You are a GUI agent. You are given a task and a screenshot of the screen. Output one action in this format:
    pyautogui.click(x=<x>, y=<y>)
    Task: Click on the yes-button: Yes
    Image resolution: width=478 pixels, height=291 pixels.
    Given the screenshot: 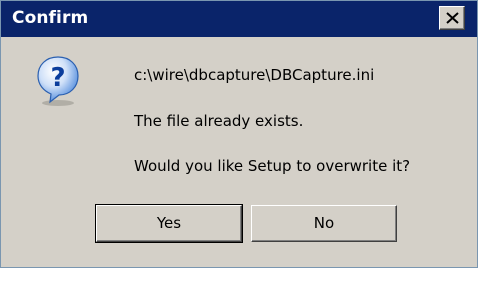 What is the action you would take?
    pyautogui.click(x=169, y=223)
    